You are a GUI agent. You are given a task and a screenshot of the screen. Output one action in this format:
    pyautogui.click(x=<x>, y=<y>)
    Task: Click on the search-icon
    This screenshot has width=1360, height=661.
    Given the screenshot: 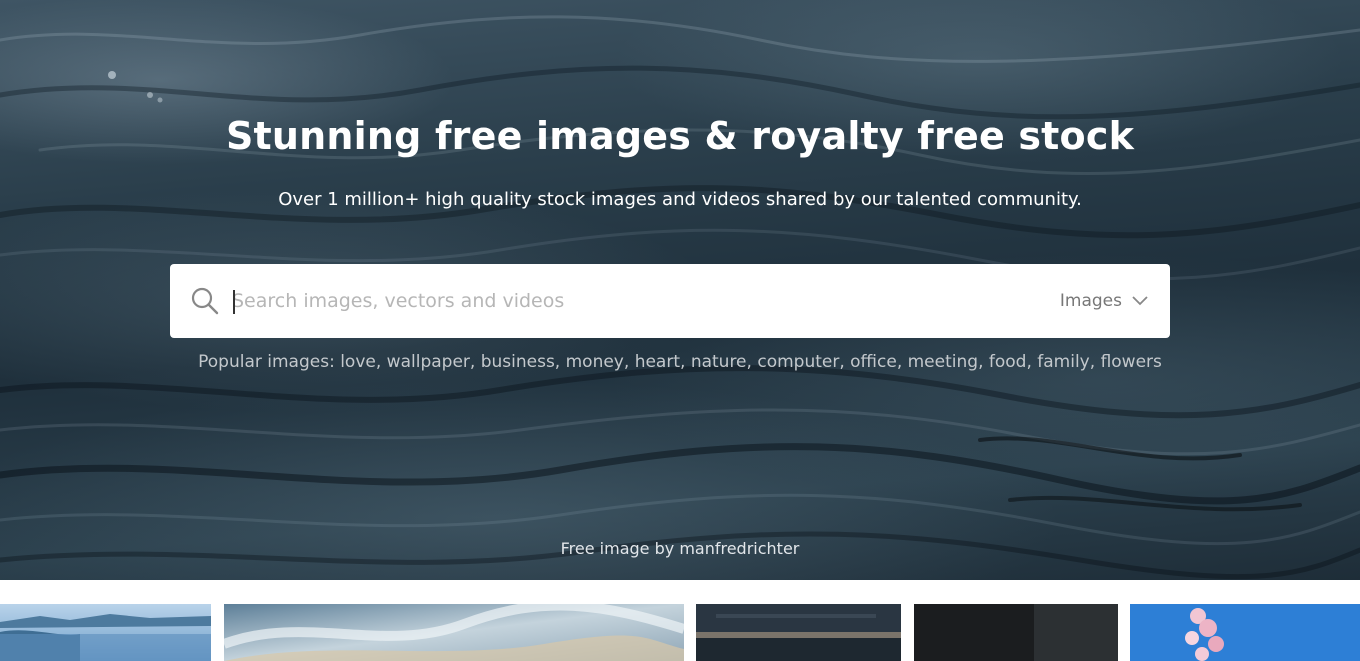 What is the action you would take?
    pyautogui.click(x=205, y=301)
    